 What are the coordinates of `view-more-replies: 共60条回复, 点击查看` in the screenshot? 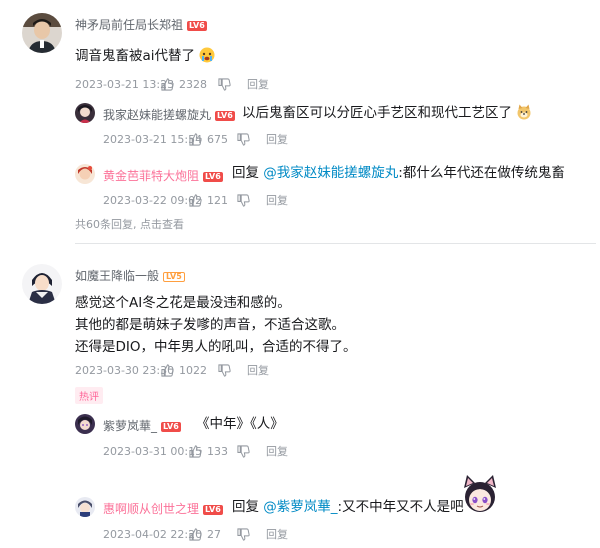 It's located at (129, 224).